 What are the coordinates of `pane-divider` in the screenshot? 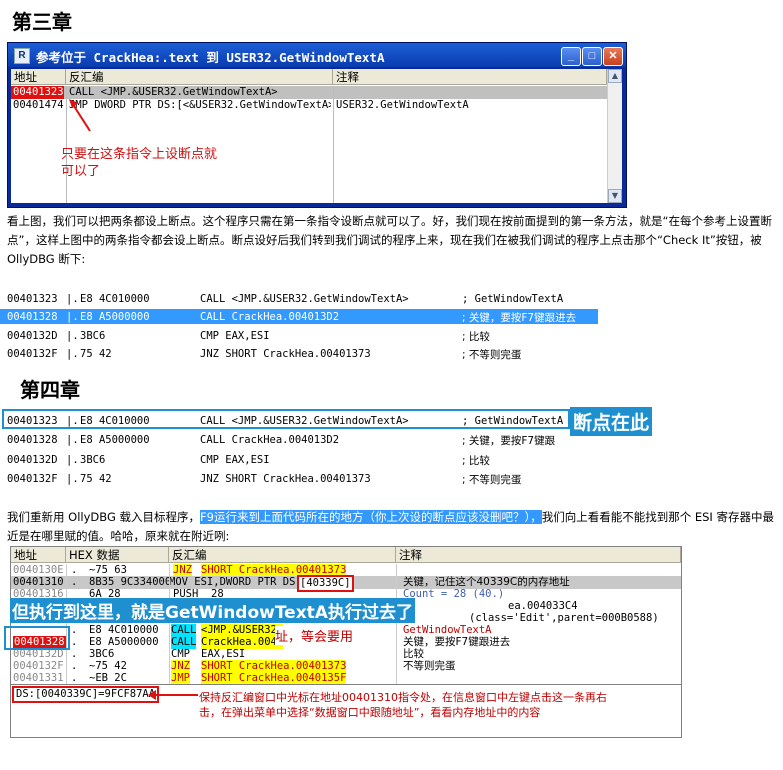 It's located at (346, 684).